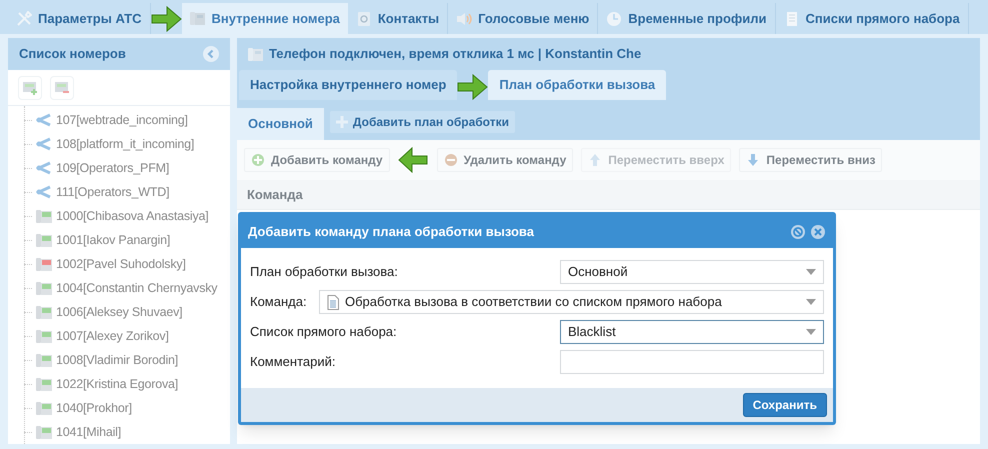 The width and height of the screenshot is (988, 449). What do you see at coordinates (127, 144) in the screenshot?
I see `tree-item: 108[platform_it_incoming]` at bounding box center [127, 144].